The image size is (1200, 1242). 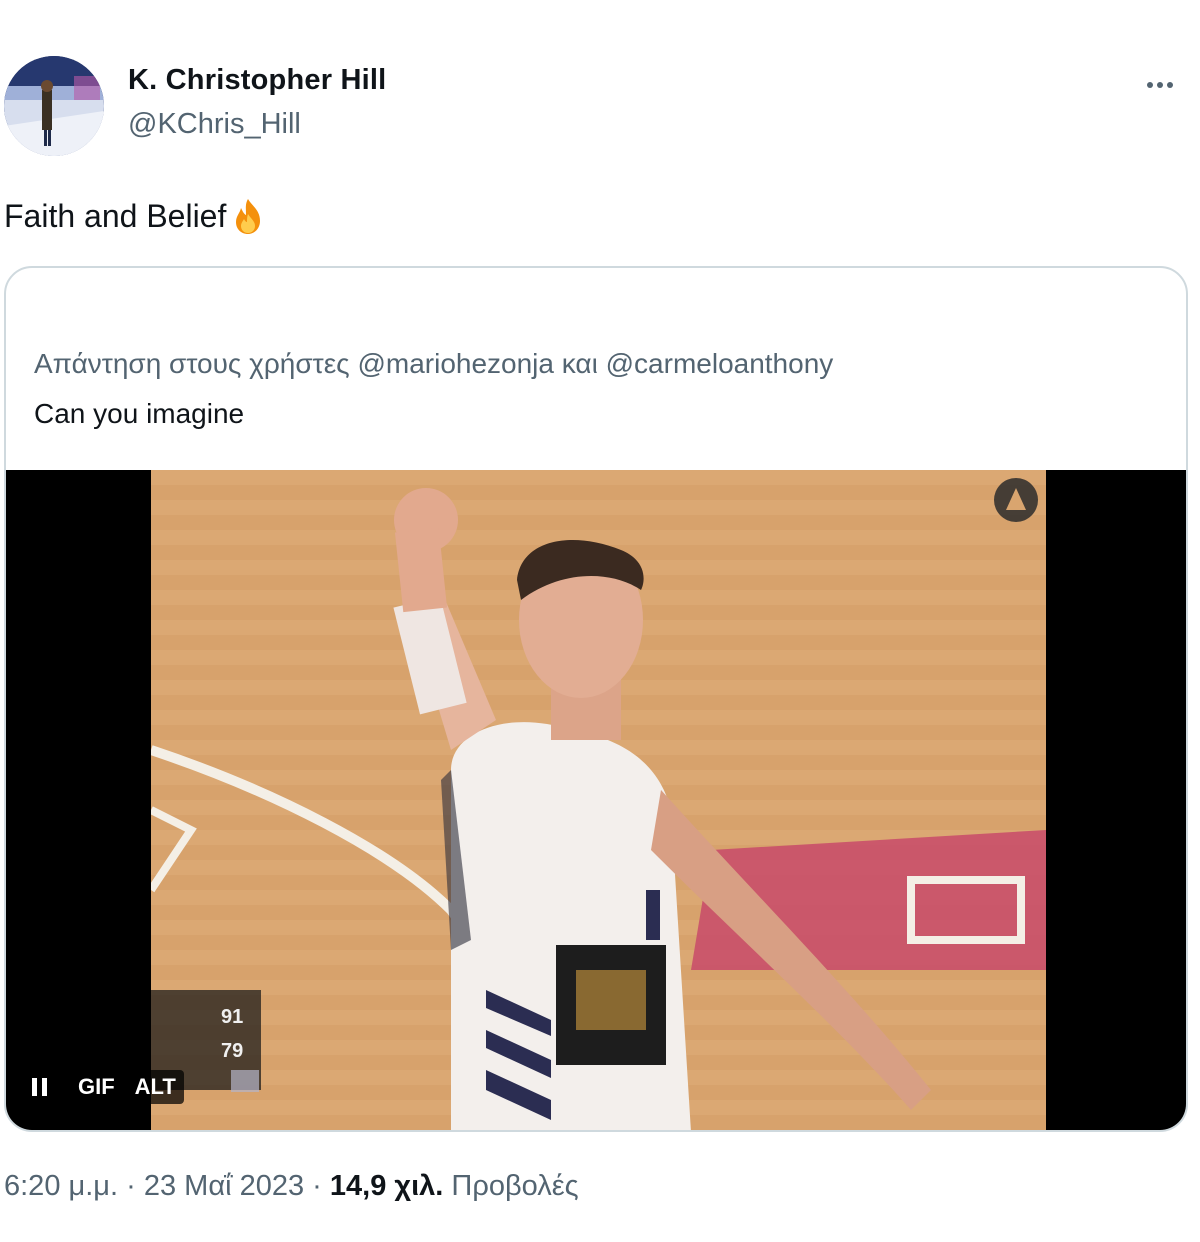 What do you see at coordinates (192, 363) in the screenshot?
I see `reply-prefix: Απάντηση στους χρήστες` at bounding box center [192, 363].